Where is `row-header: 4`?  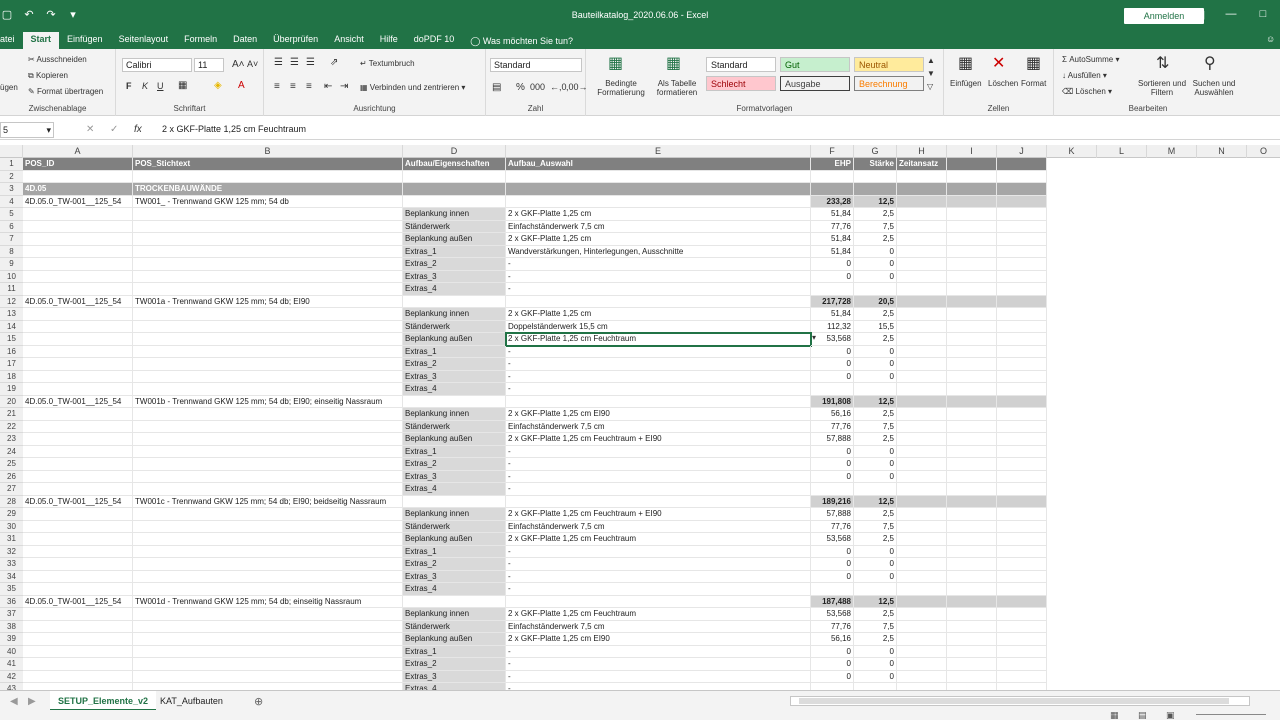 row-header: 4 is located at coordinates (11, 201).